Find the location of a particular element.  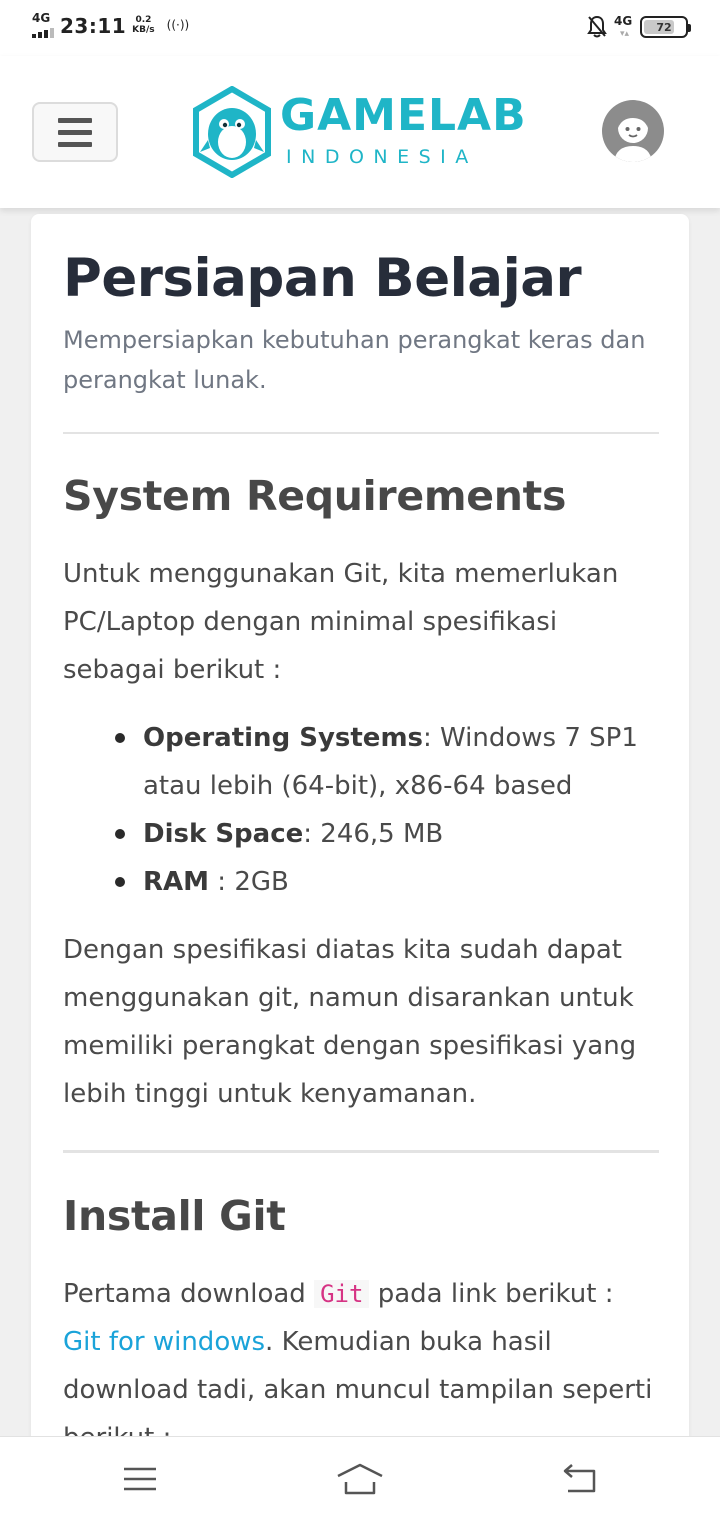

hamburger-icon is located at coordinates (75, 120).